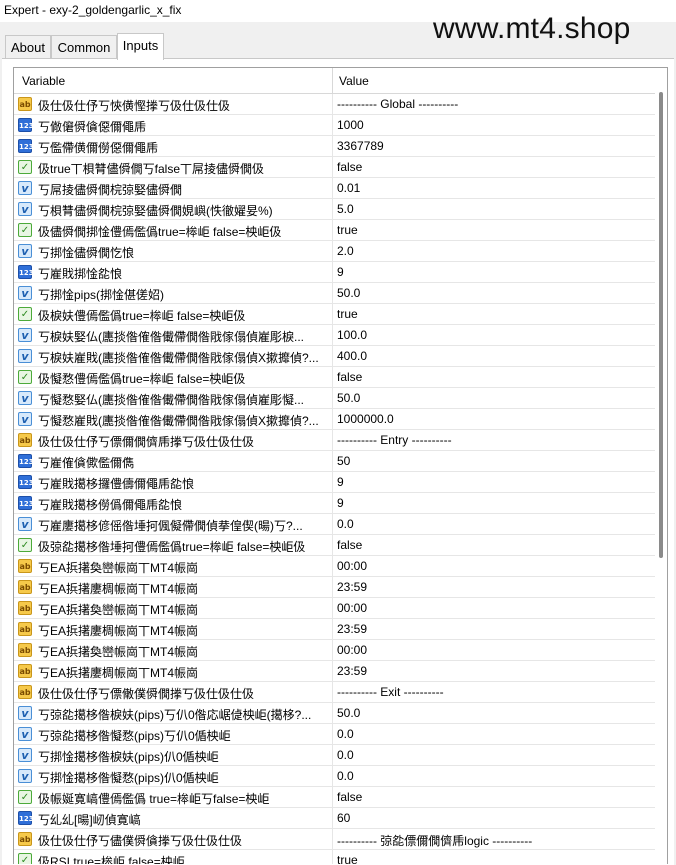  Describe the element at coordinates (118, 631) in the screenshot. I see `variable-name: 丂EA捠擆廔椆帪崗丅MT4帪崗` at that location.